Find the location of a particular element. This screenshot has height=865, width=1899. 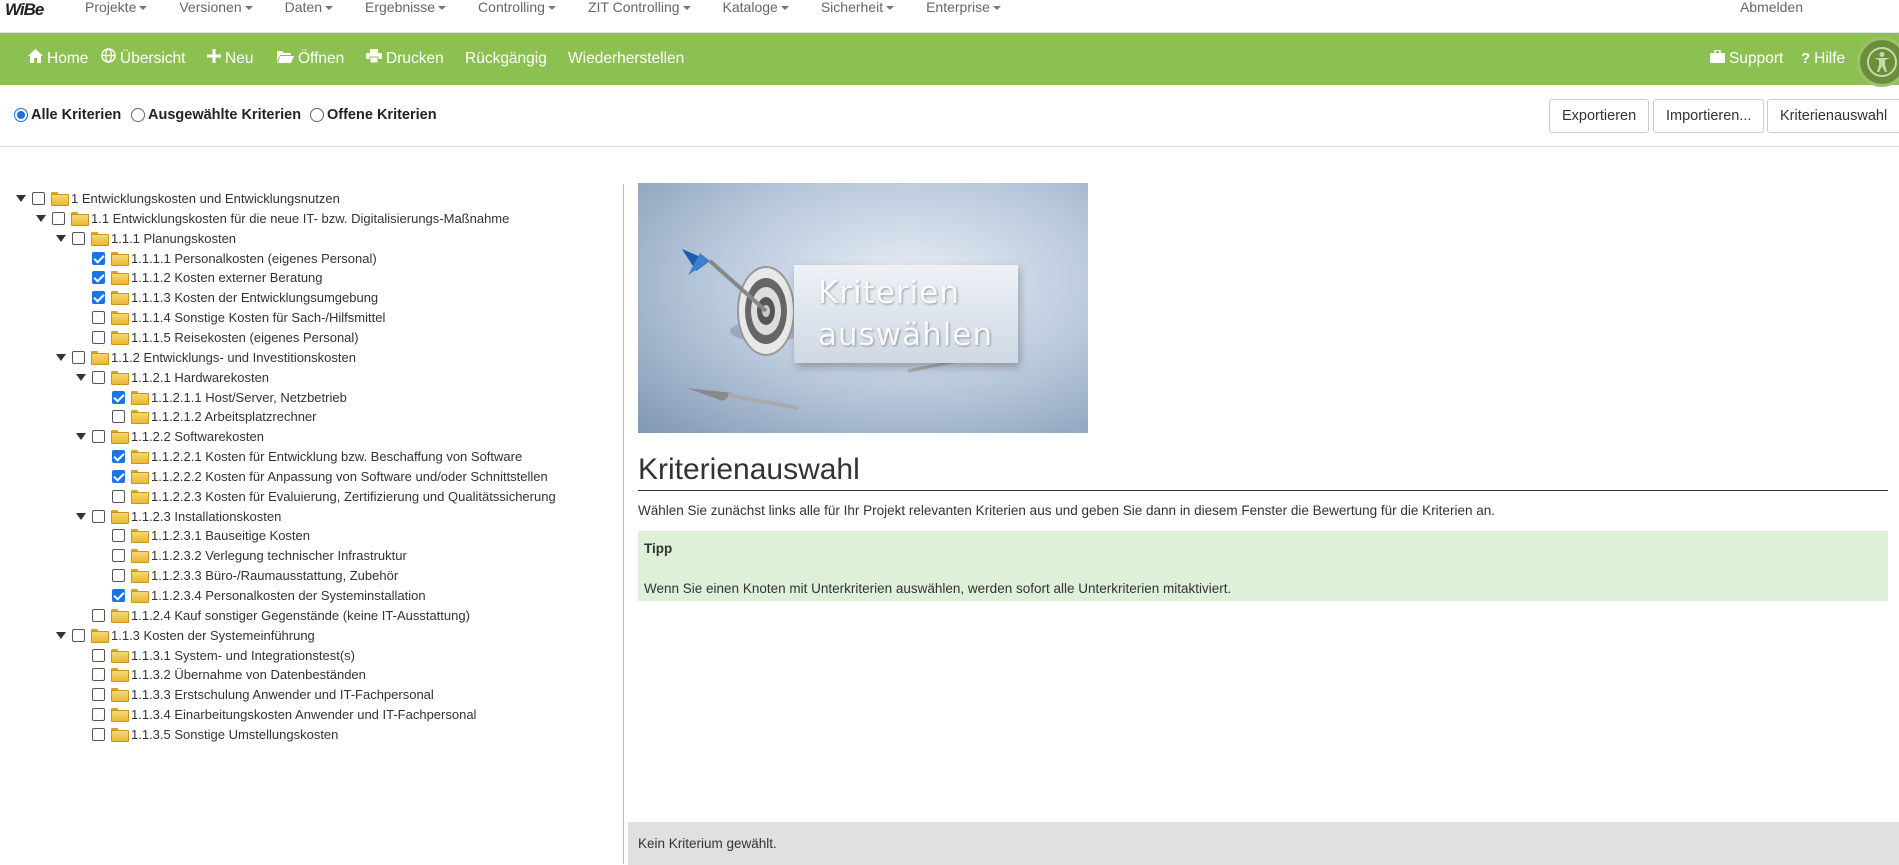

tree-node-label: 1.1.2.3.3 Büro-/Raumausstattung, Zubehör is located at coordinates (274, 575).